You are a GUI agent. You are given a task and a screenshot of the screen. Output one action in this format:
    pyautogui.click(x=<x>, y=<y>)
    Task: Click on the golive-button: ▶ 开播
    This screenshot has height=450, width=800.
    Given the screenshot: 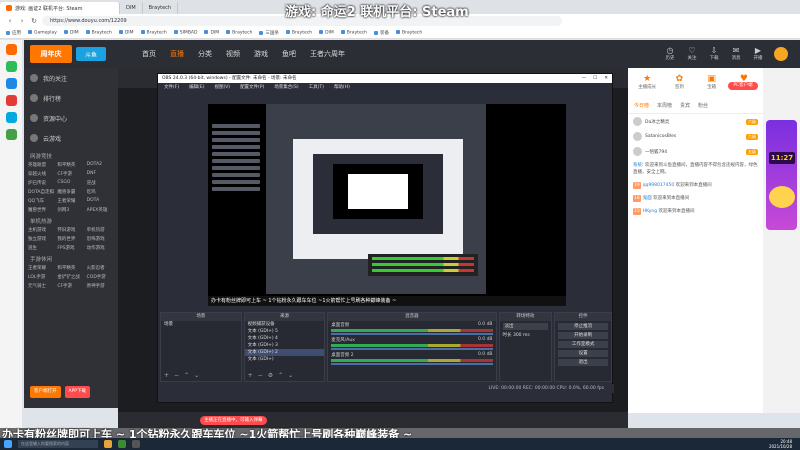 What is the action you would take?
    pyautogui.click(x=758, y=54)
    